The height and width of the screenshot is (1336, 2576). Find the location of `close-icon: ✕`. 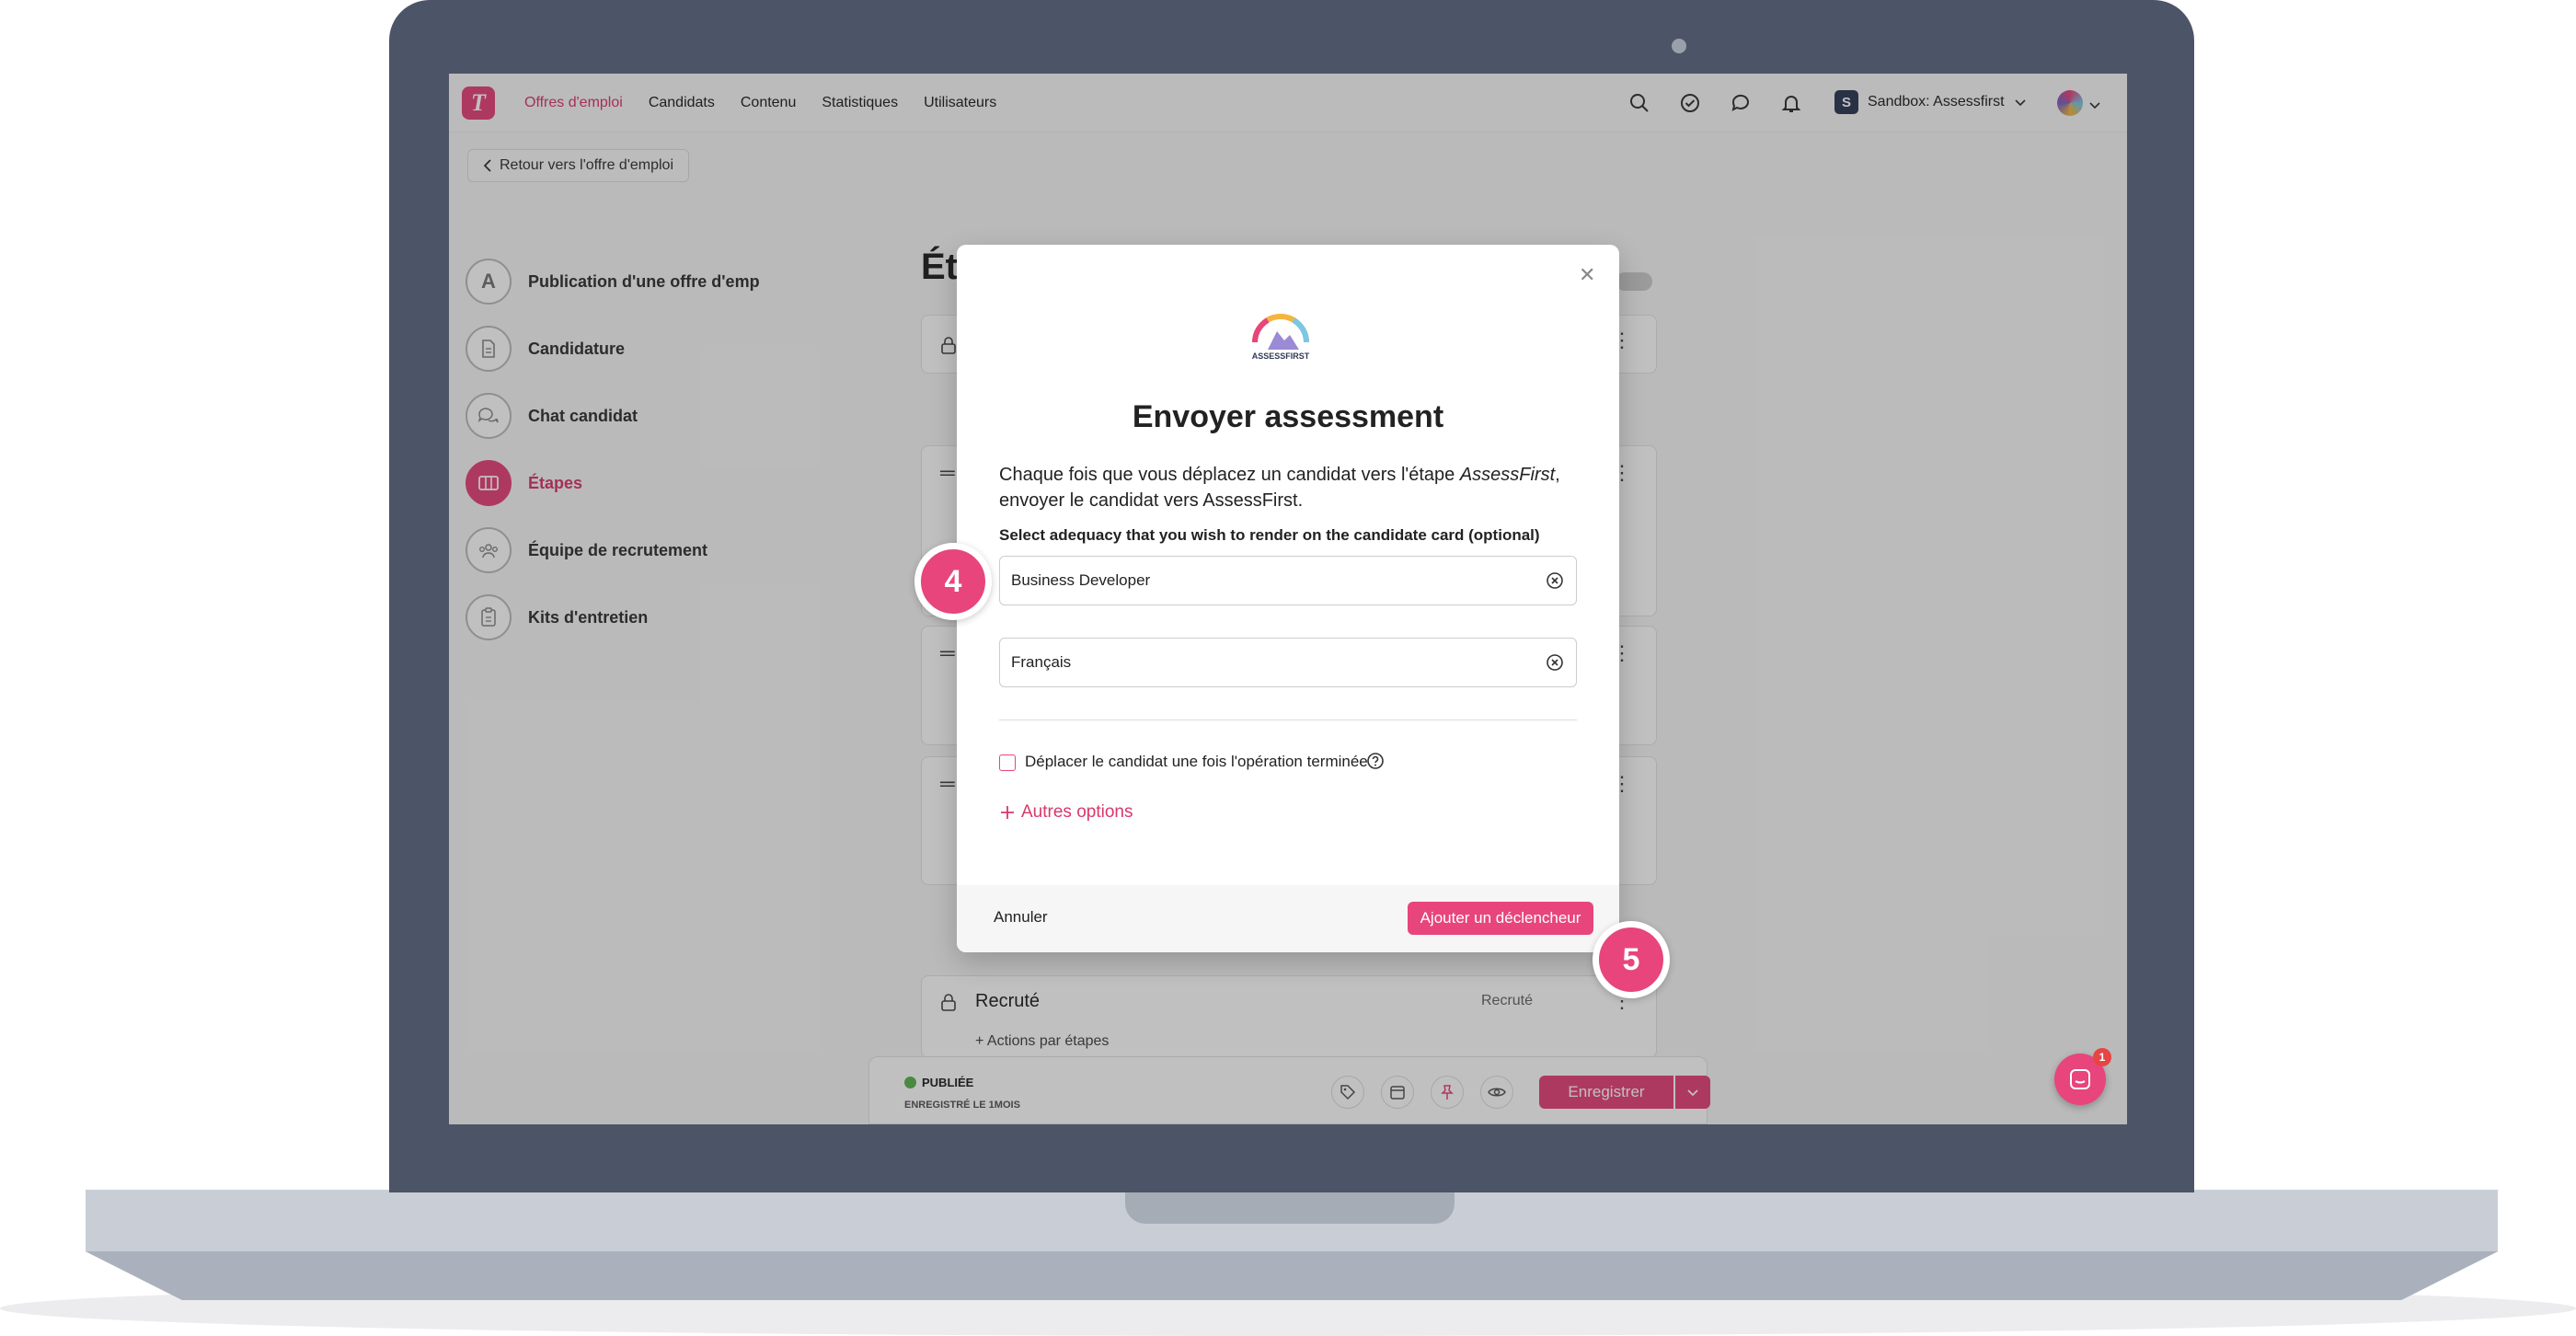

close-icon: ✕ is located at coordinates (1587, 275).